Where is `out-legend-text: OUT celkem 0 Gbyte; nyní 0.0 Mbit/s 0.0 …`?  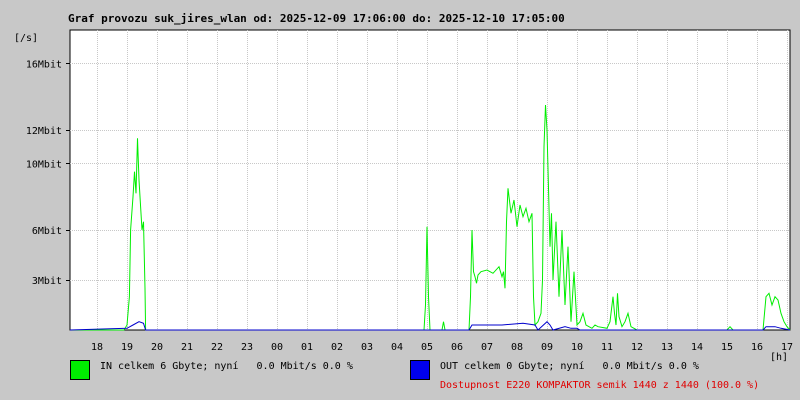 out-legend-text: OUT celkem 0 Gbyte; nyní 0.0 Mbit/s 0.0 … is located at coordinates (569, 366).